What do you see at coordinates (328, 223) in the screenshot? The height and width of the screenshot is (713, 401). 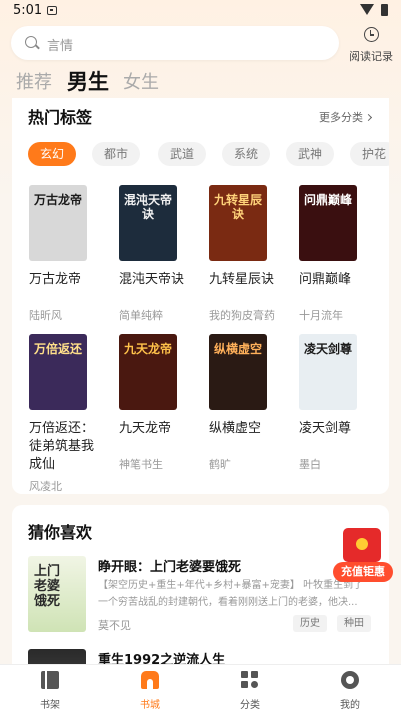 I see `book-cover: 问鼎巅峰` at bounding box center [328, 223].